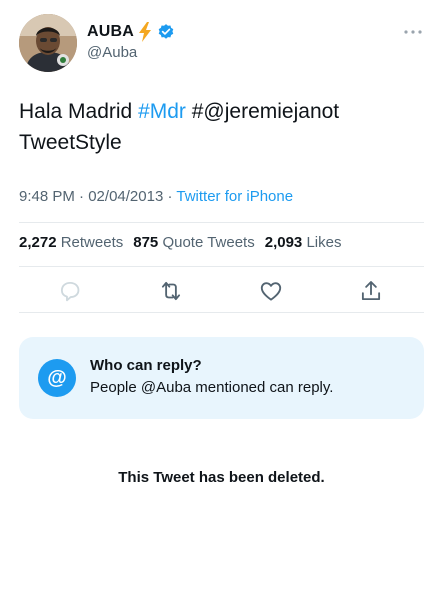 This screenshot has width=443, height=600. Describe the element at coordinates (171, 291) in the screenshot. I see `retweet-icon` at that location.